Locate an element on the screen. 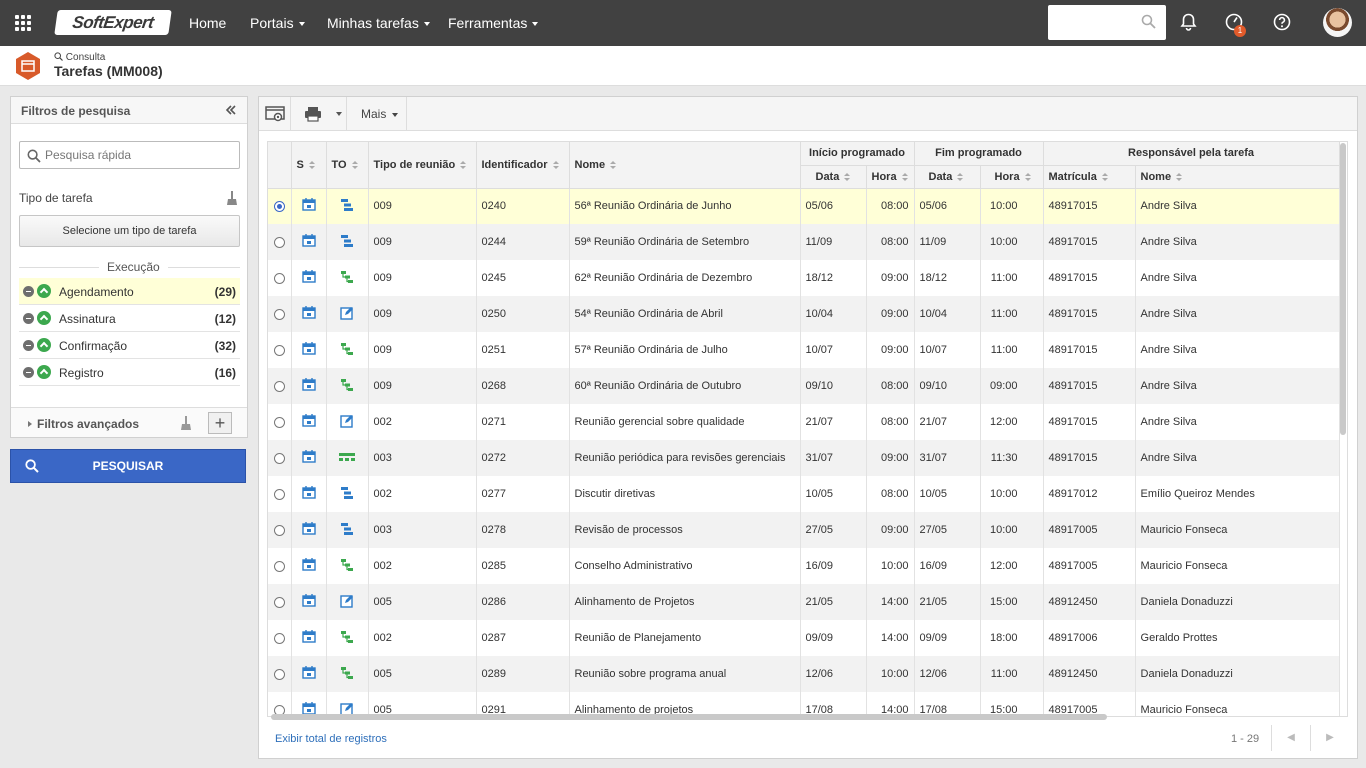 This screenshot has width=1366, height=768. nav-ferramentas: Ferramentas is located at coordinates (493, 23).